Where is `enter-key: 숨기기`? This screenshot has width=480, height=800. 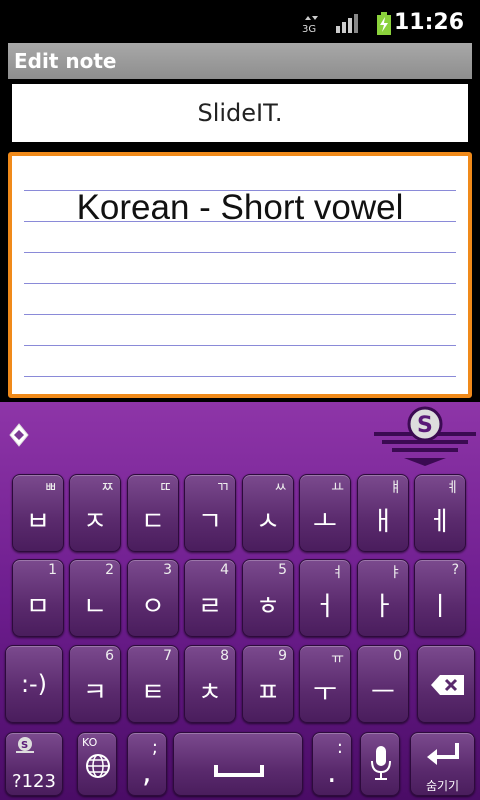 enter-key: 숨기기 is located at coordinates (442, 764).